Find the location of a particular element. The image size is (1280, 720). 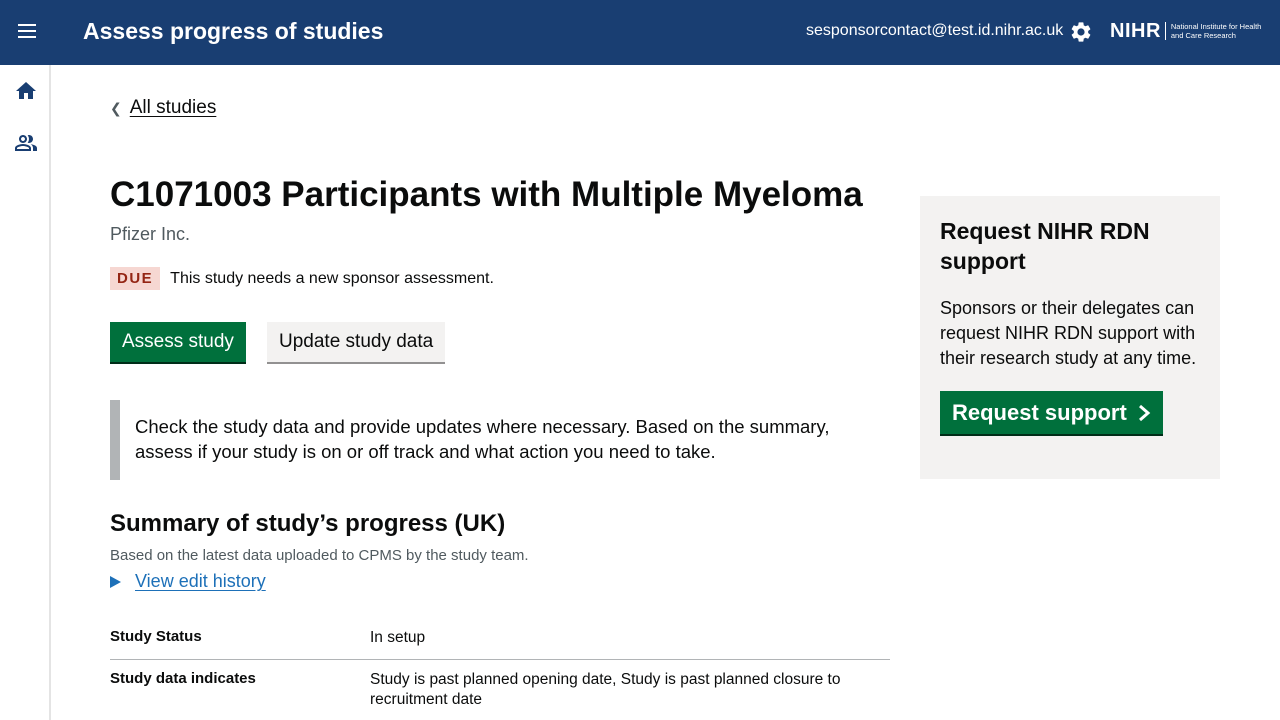

chevron-left-icon: ❮ is located at coordinates (116, 107).